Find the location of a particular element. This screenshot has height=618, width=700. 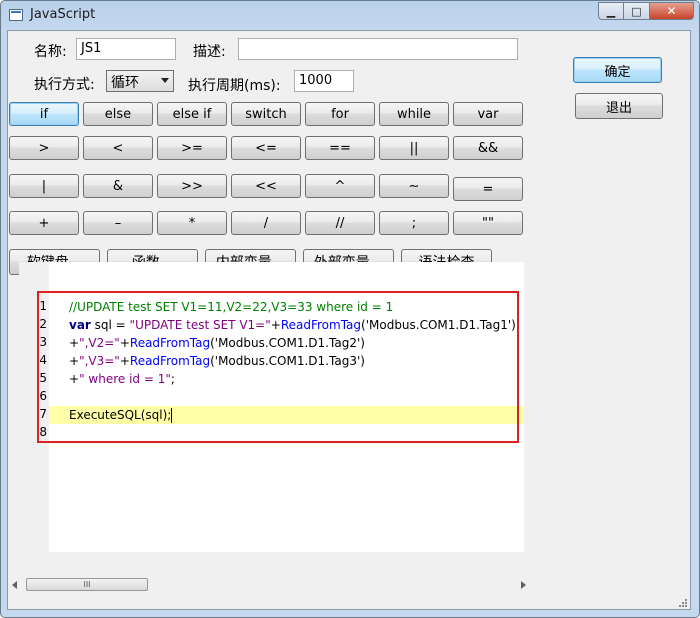

line-number: 3 is located at coordinates (43, 342).